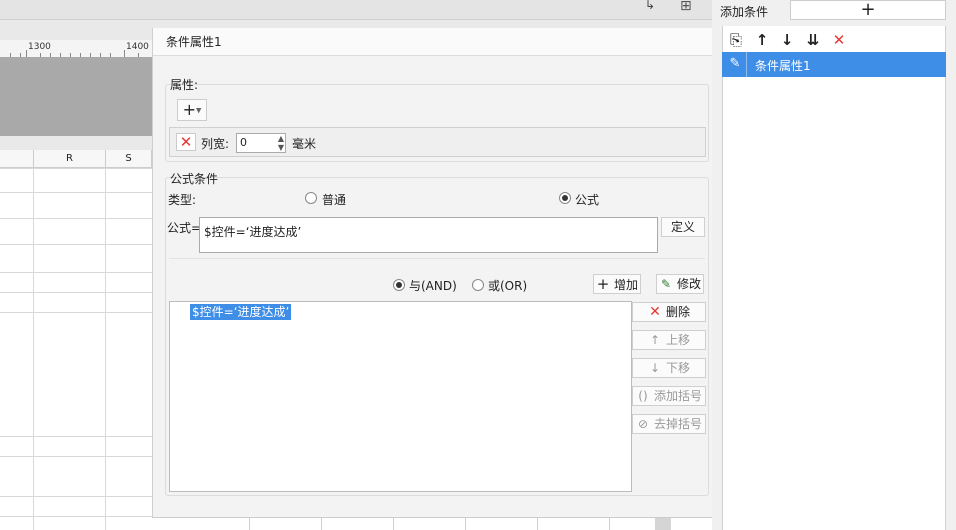  I want to click on sort-icon: ⇊, so click(813, 40).